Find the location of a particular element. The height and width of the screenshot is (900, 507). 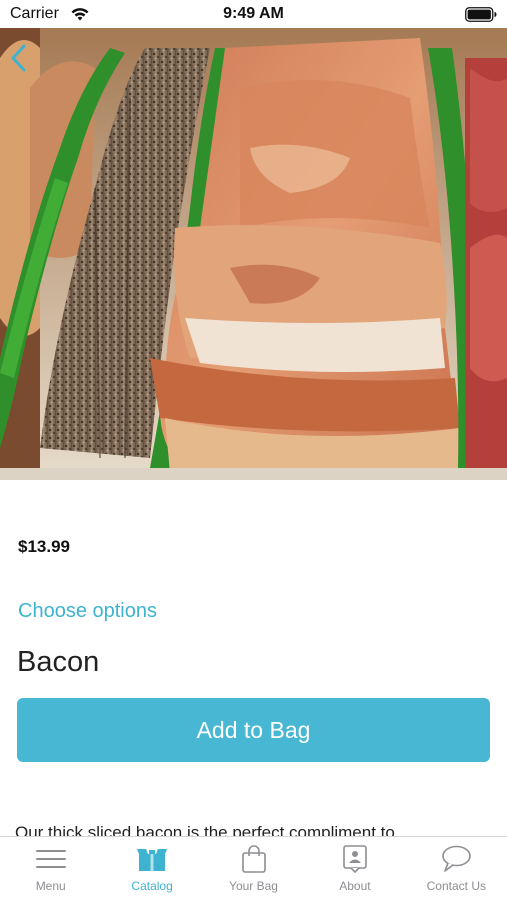

tab-your-bag: Your Bag is located at coordinates (253, 868).